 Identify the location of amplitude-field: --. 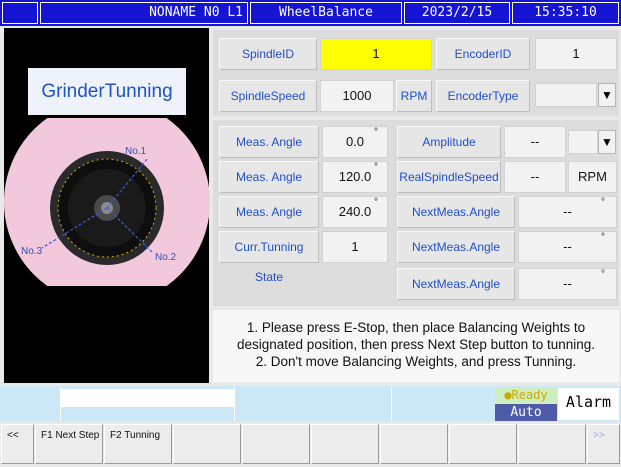
(535, 142).